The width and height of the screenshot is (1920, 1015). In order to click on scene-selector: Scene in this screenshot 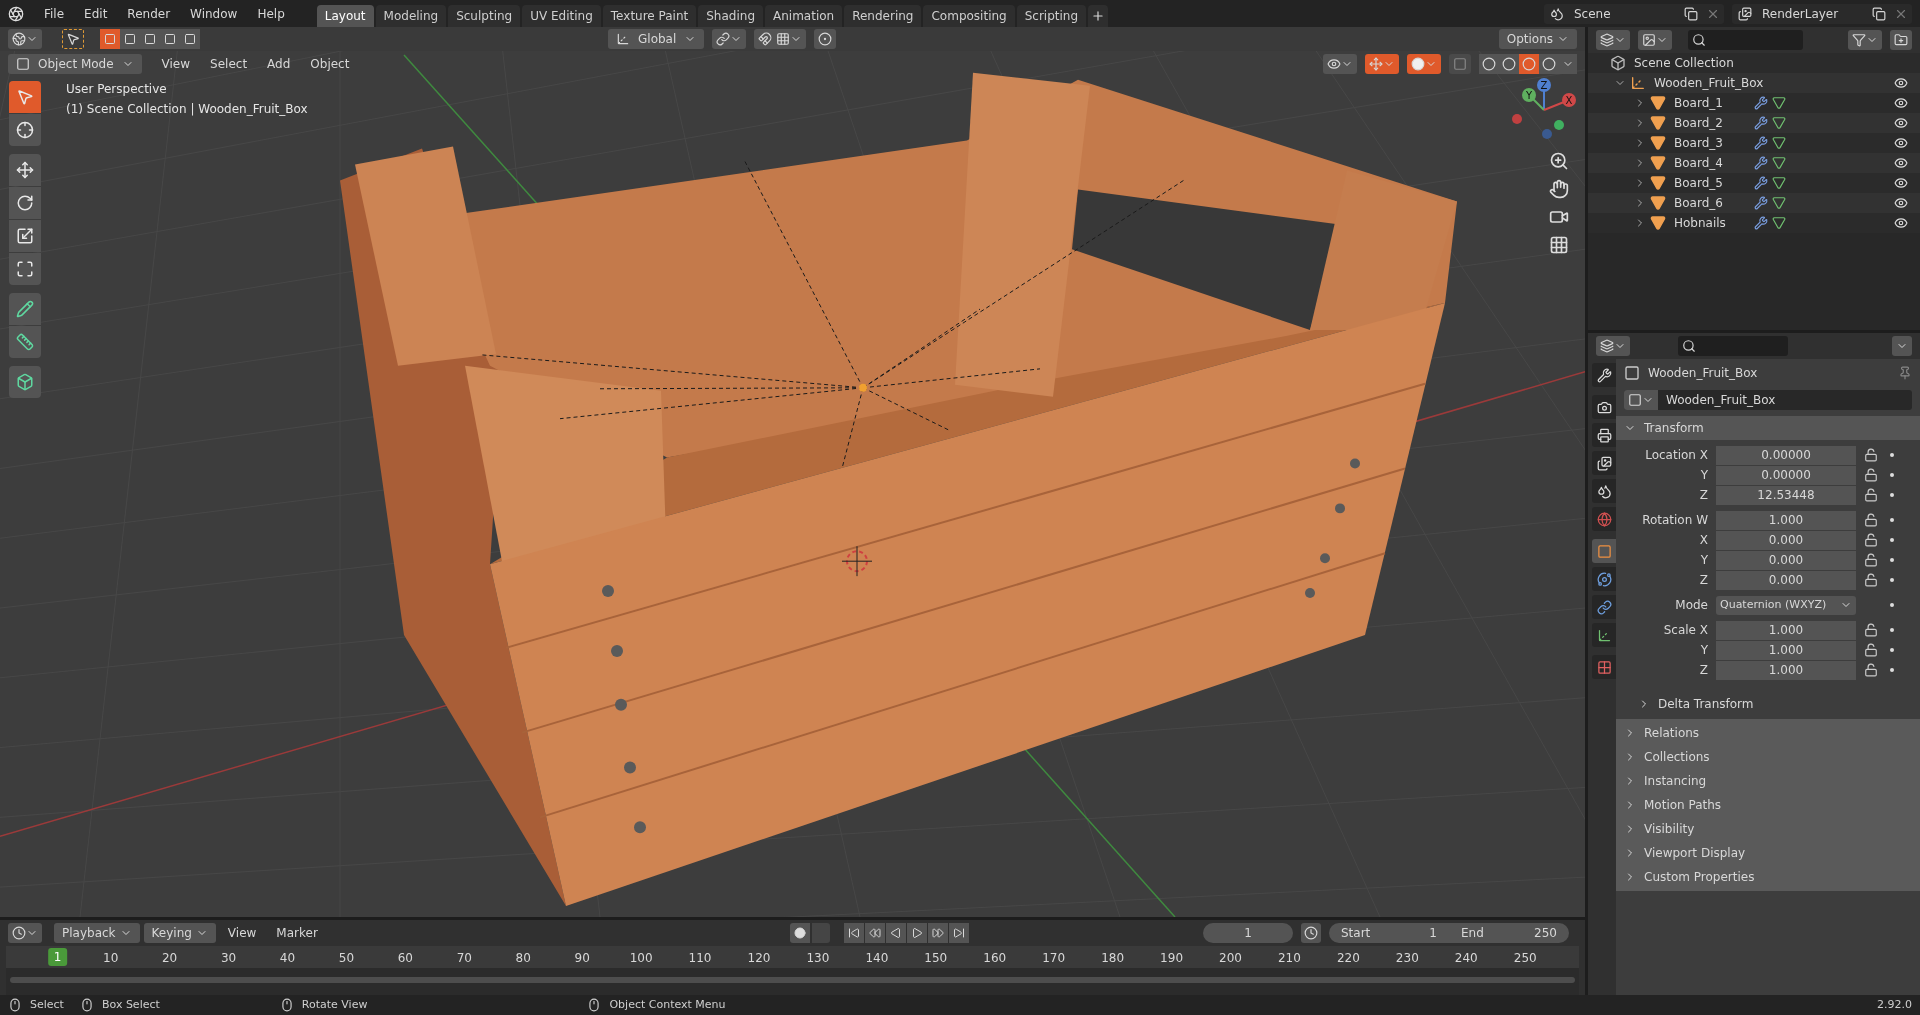, I will do `click(1634, 13)`.